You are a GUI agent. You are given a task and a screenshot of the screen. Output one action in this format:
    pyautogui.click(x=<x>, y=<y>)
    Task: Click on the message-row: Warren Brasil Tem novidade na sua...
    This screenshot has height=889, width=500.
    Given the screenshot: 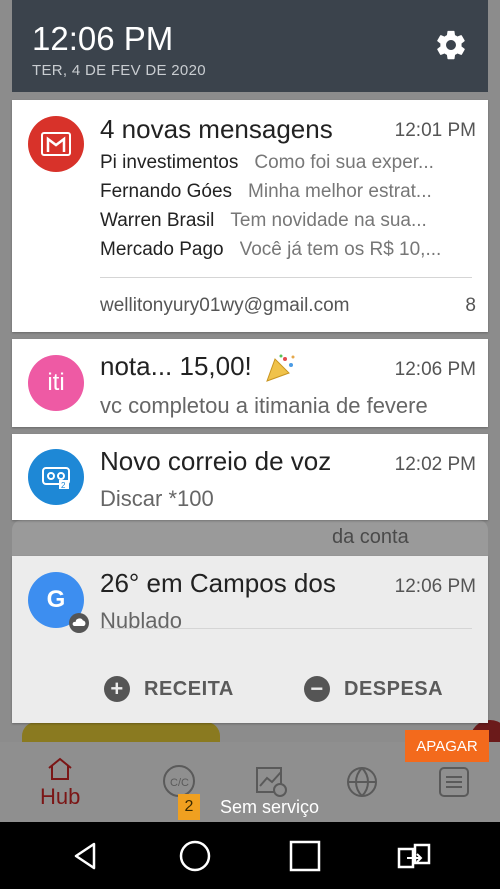 What is the action you would take?
    pyautogui.click(x=288, y=221)
    